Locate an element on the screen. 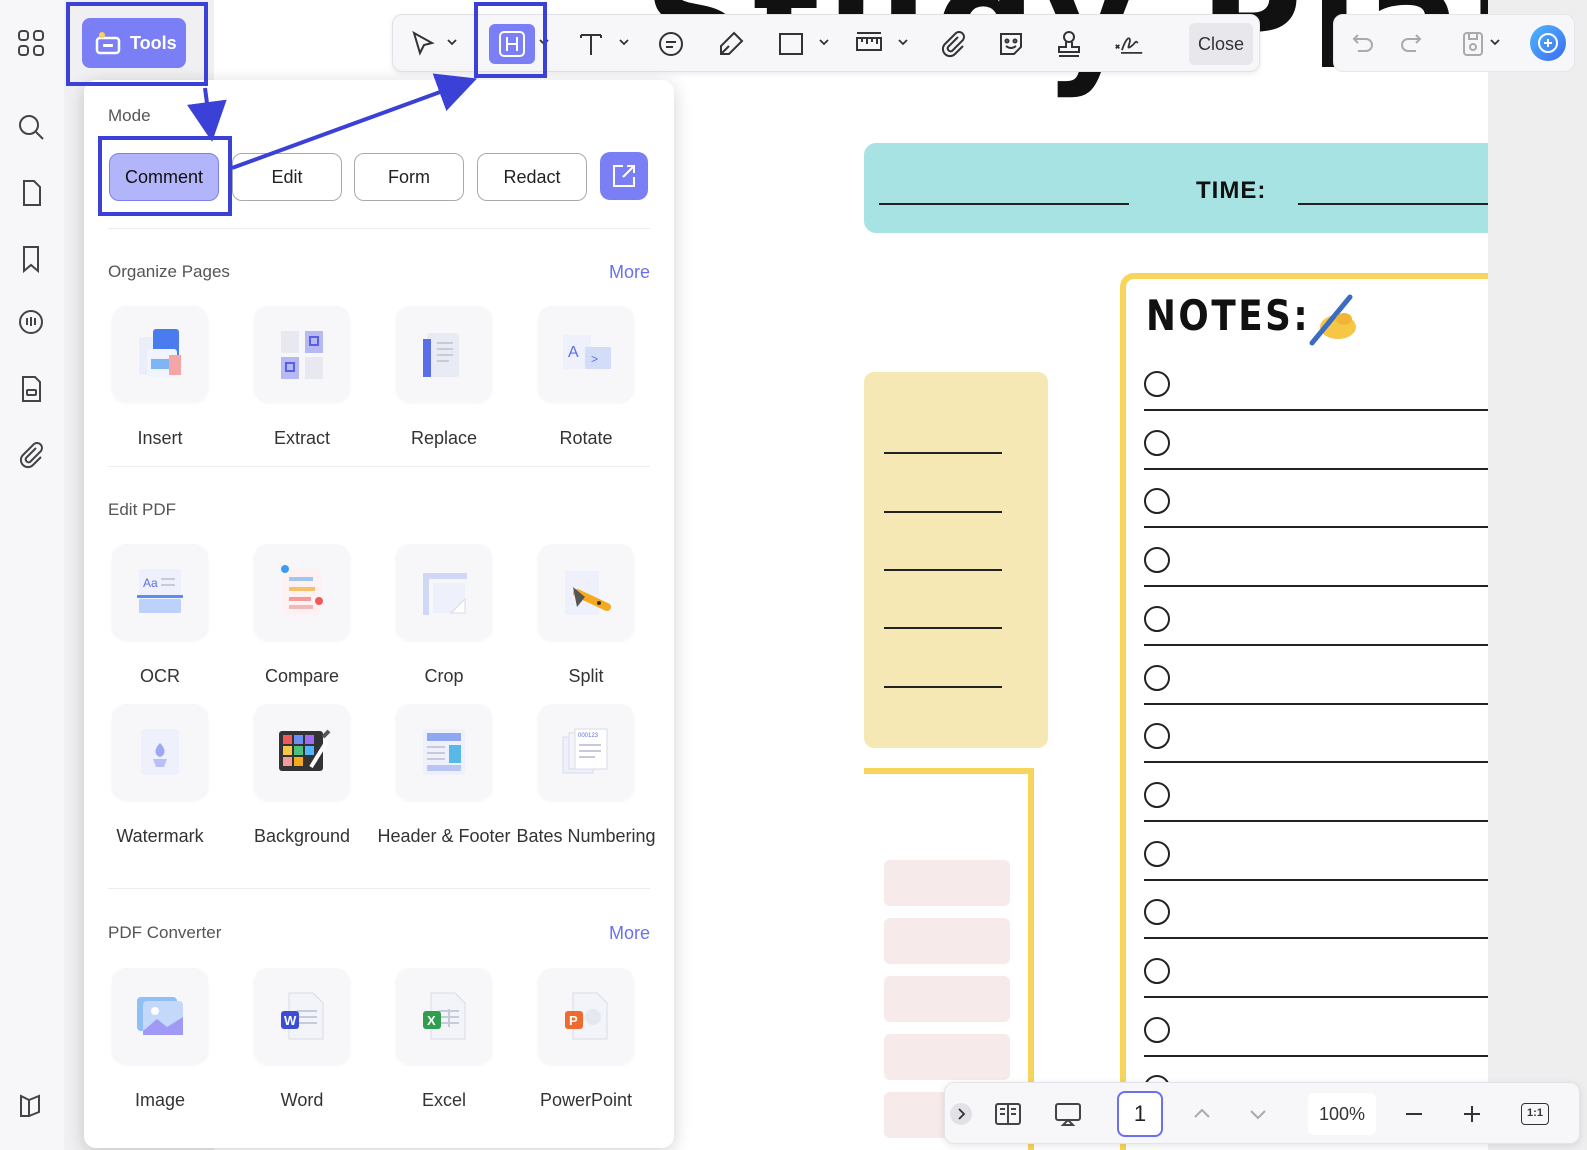 The width and height of the screenshot is (1587, 1150). signature-tool-button is located at coordinates (1129, 44).